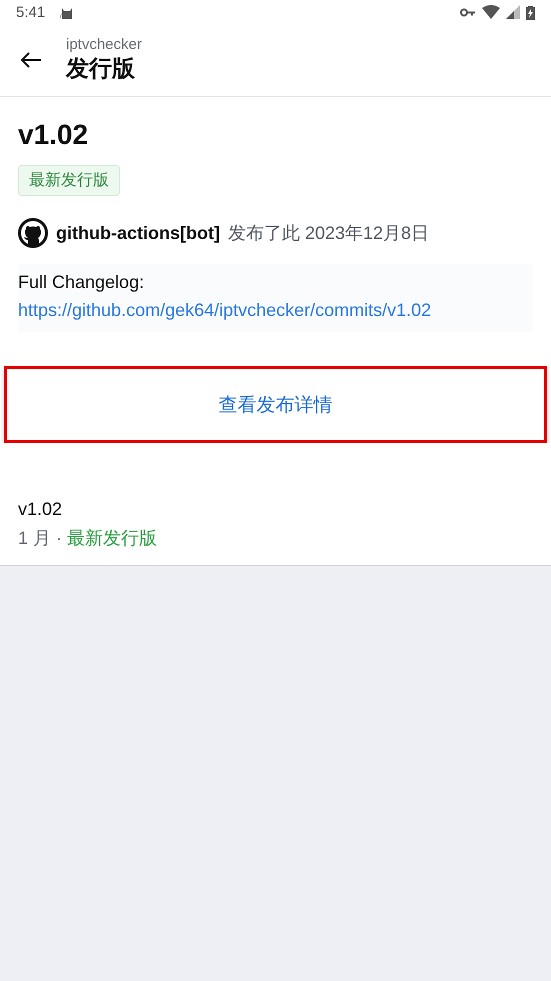 The height and width of the screenshot is (981, 551). Describe the element at coordinates (513, 12) in the screenshot. I see `signal-icon` at that location.